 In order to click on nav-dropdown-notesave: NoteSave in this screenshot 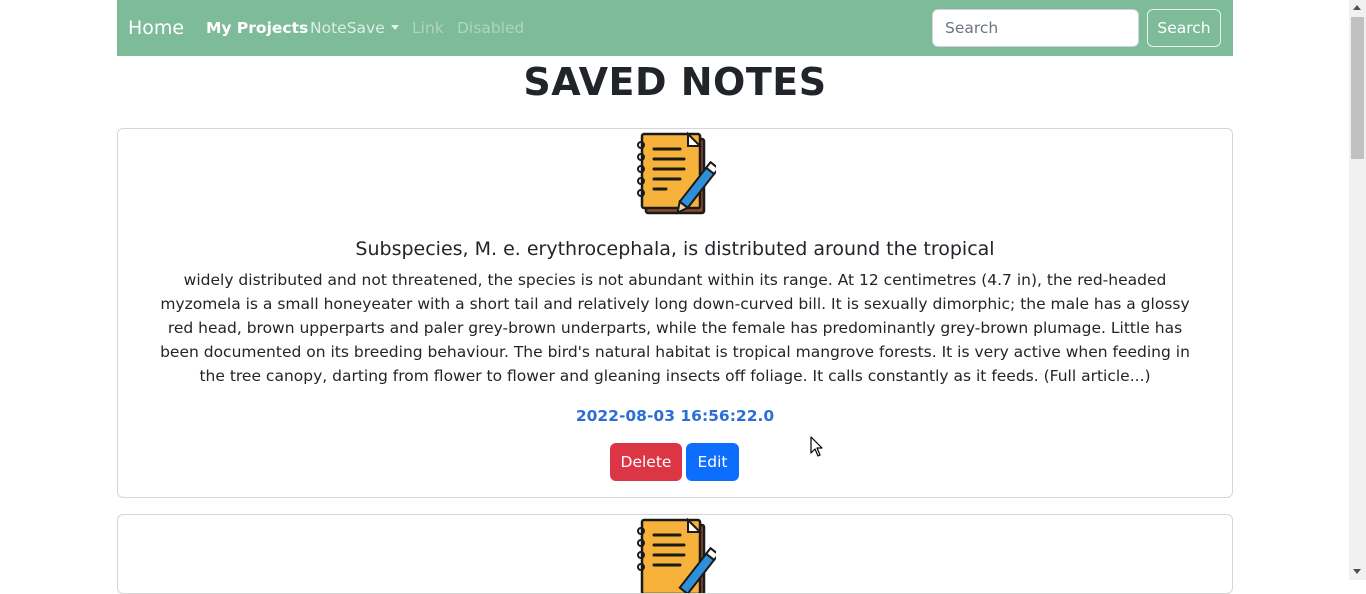, I will do `click(354, 28)`.